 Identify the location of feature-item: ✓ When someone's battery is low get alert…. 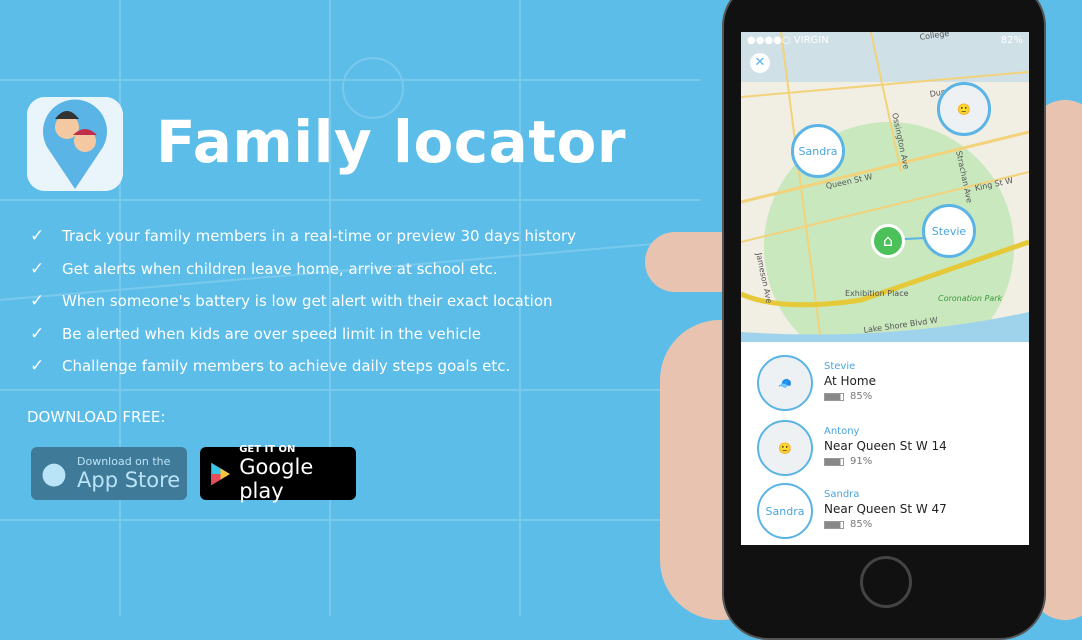
(291, 301).